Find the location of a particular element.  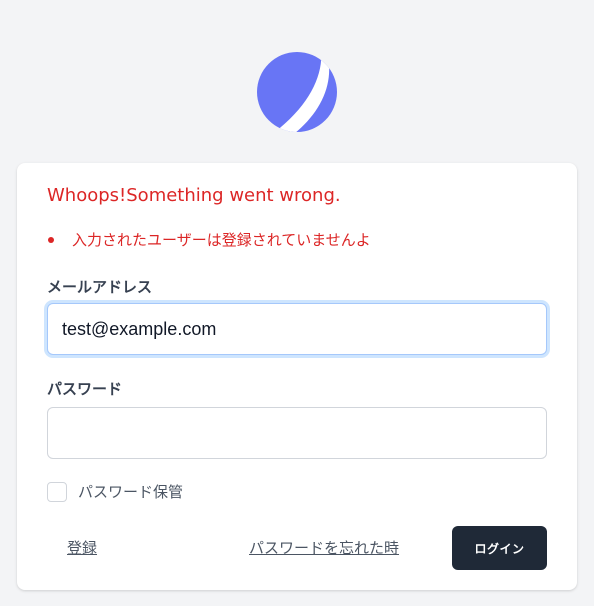

password-label: パスワード is located at coordinates (85, 389).